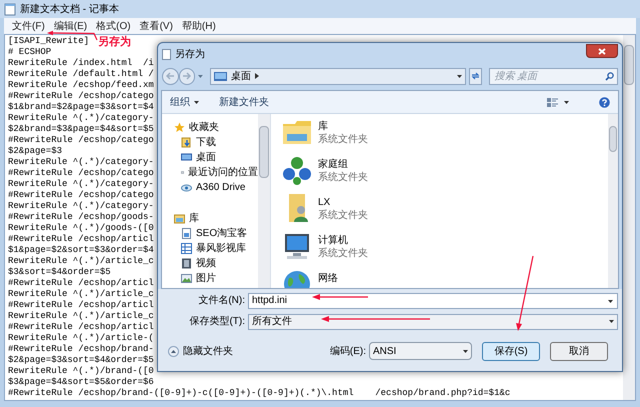 This screenshot has height=407, width=640. What do you see at coordinates (49, 41) in the screenshot?
I see `text-line: [ISAPI_Rewrite]` at bounding box center [49, 41].